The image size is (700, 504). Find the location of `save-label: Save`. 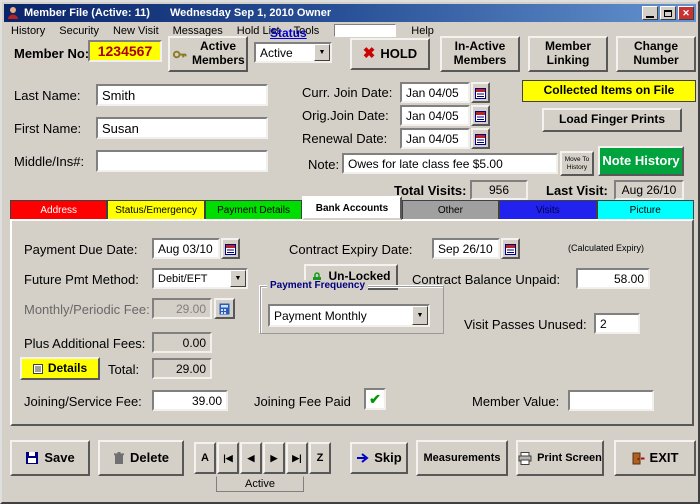

save-label: Save is located at coordinates (59, 457).